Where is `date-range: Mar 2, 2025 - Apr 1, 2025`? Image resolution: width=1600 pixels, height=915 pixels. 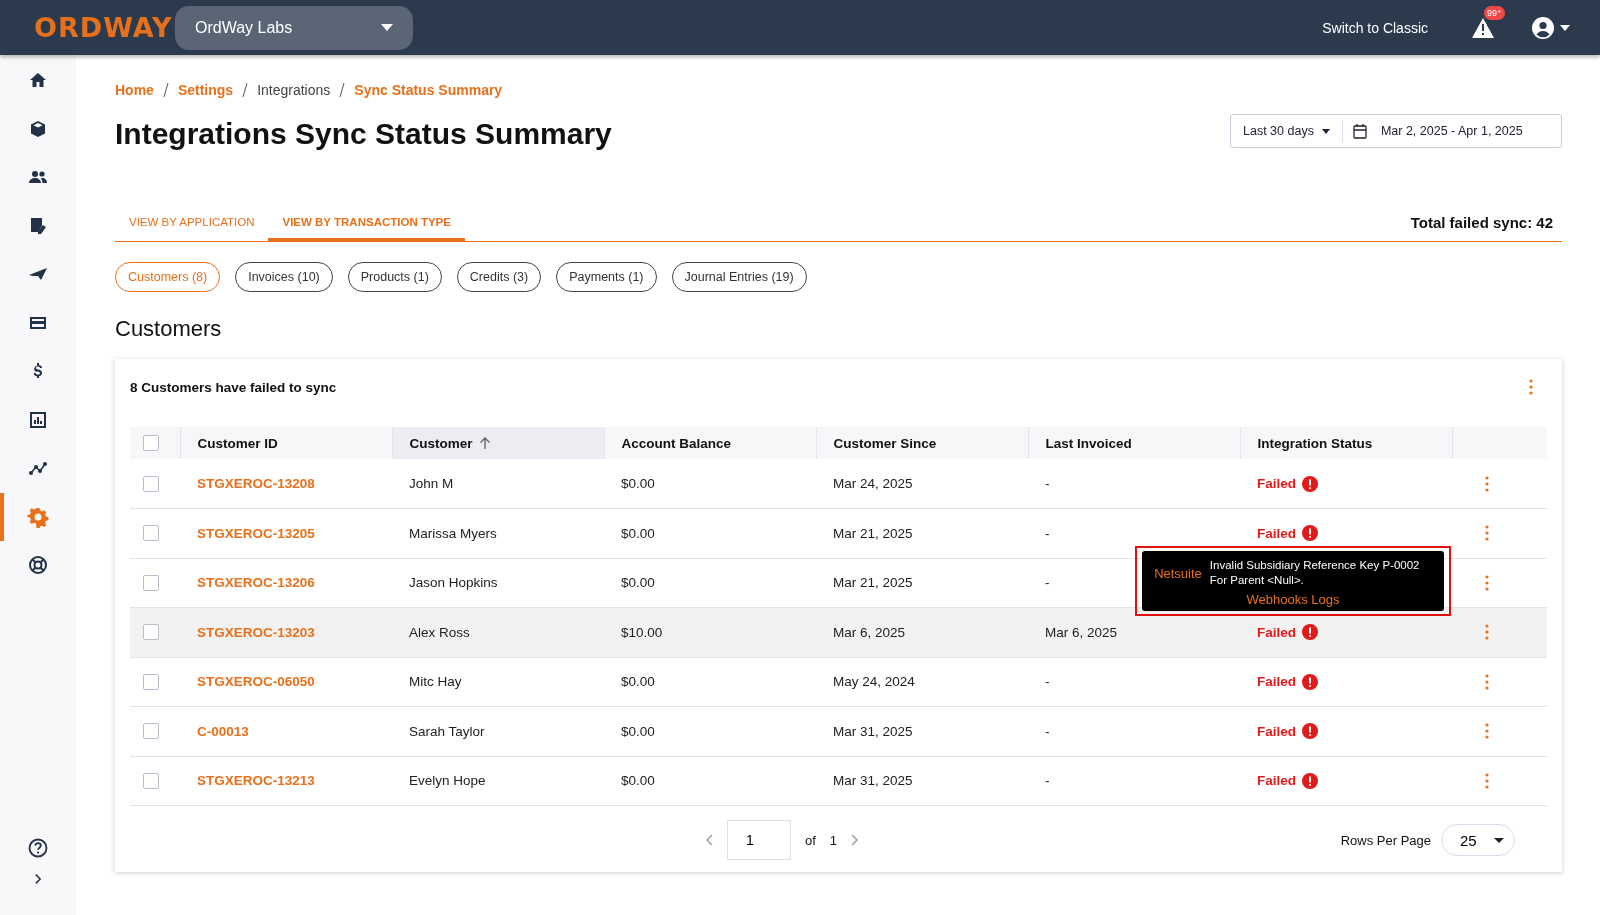
date-range: Mar 2, 2025 - Apr 1, 2025 is located at coordinates (1451, 131).